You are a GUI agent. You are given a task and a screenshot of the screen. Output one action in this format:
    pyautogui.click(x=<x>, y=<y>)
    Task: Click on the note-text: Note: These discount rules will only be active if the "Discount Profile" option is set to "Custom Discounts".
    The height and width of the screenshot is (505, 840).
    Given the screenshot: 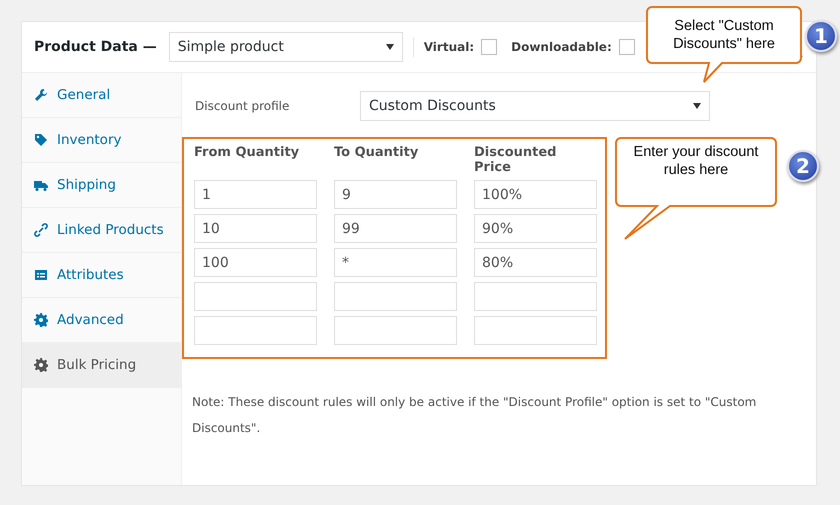 What is the action you would take?
    pyautogui.click(x=475, y=415)
    